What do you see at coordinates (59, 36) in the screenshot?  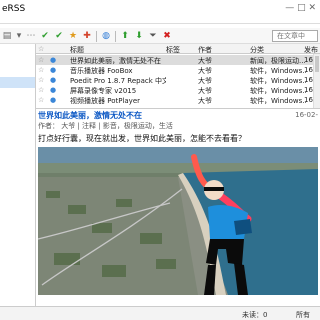 I see `mark-all-read-icon: ✔` at bounding box center [59, 36].